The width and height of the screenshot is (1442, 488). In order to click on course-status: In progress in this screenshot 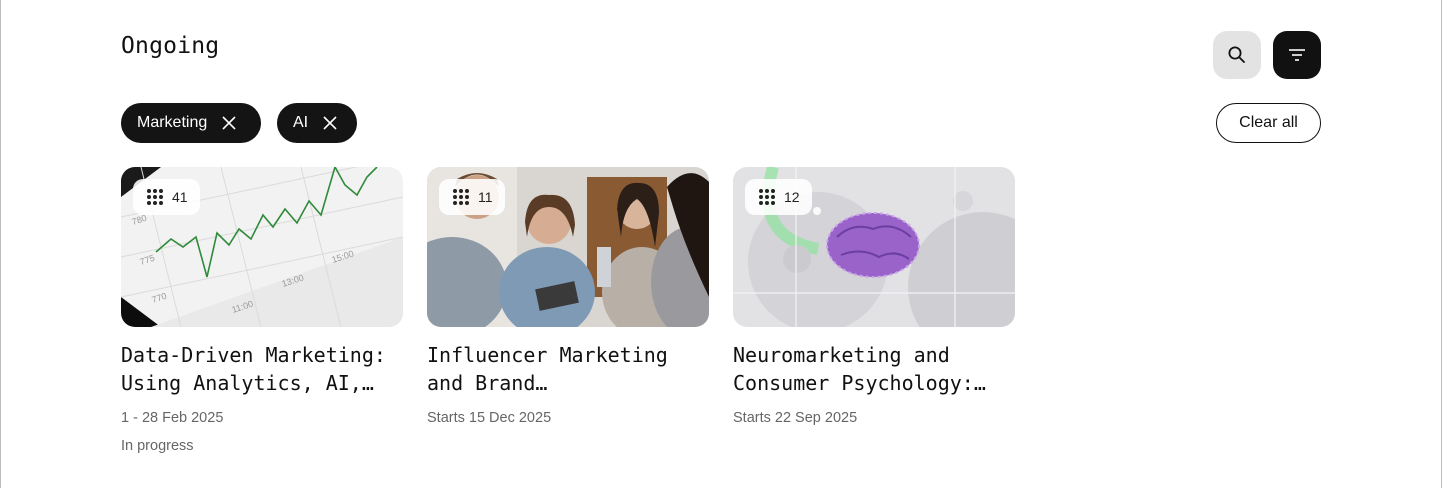, I will do `click(157, 446)`.